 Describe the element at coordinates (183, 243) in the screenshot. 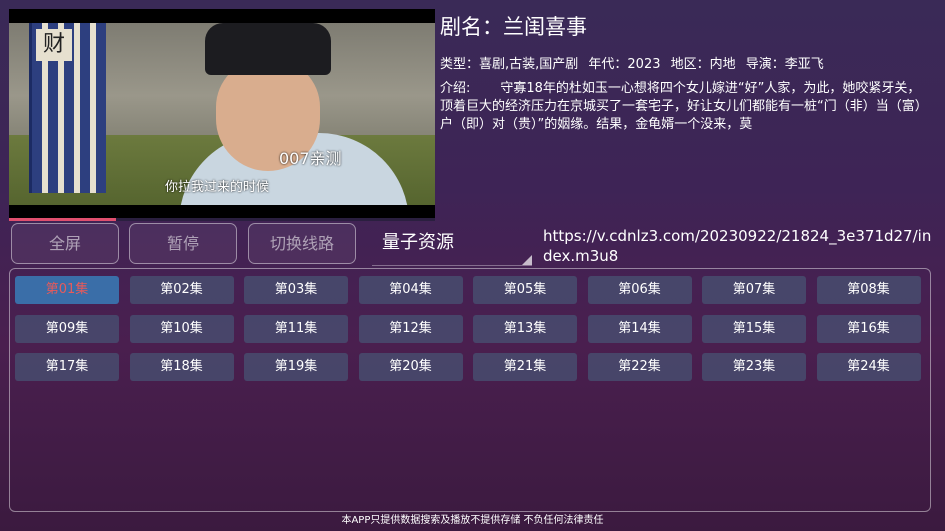

I see `pause-button: 暂停` at that location.